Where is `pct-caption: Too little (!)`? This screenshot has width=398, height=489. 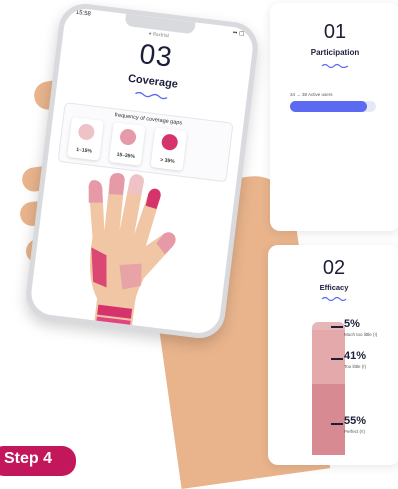 pct-caption: Too little (!) is located at coordinates (355, 366).